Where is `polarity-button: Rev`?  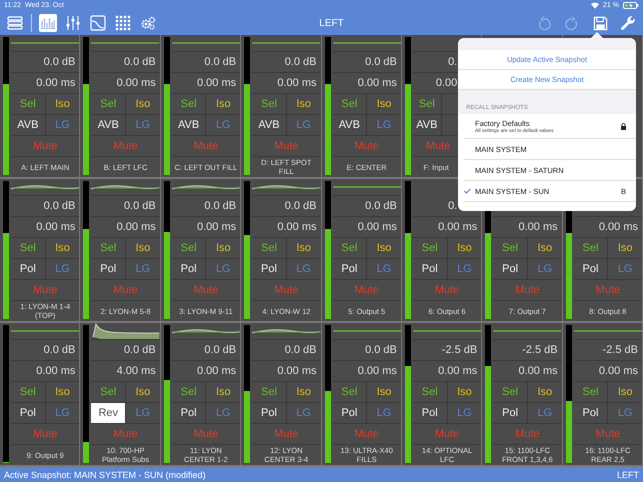
polarity-button: Rev is located at coordinates (108, 413).